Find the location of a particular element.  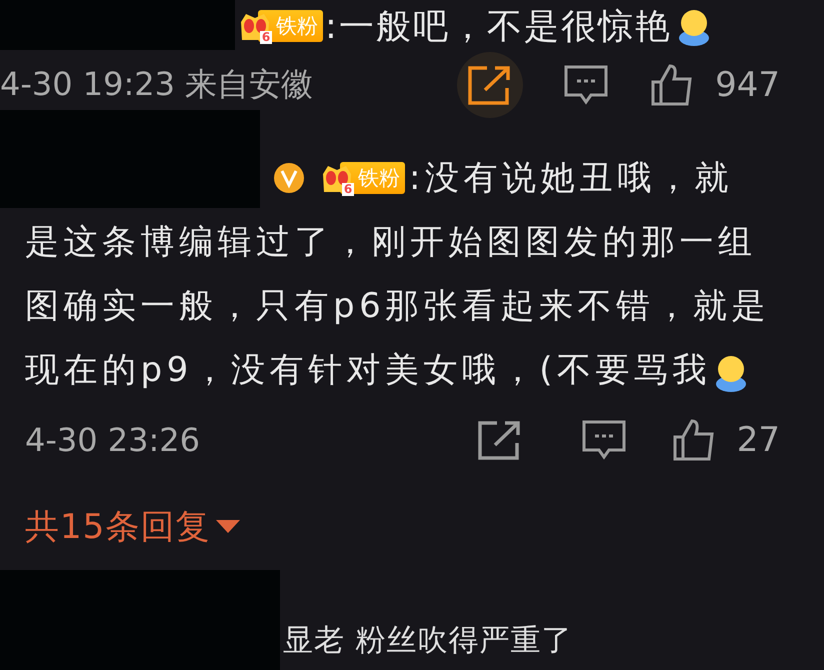

like-count: 27 is located at coordinates (758, 440).